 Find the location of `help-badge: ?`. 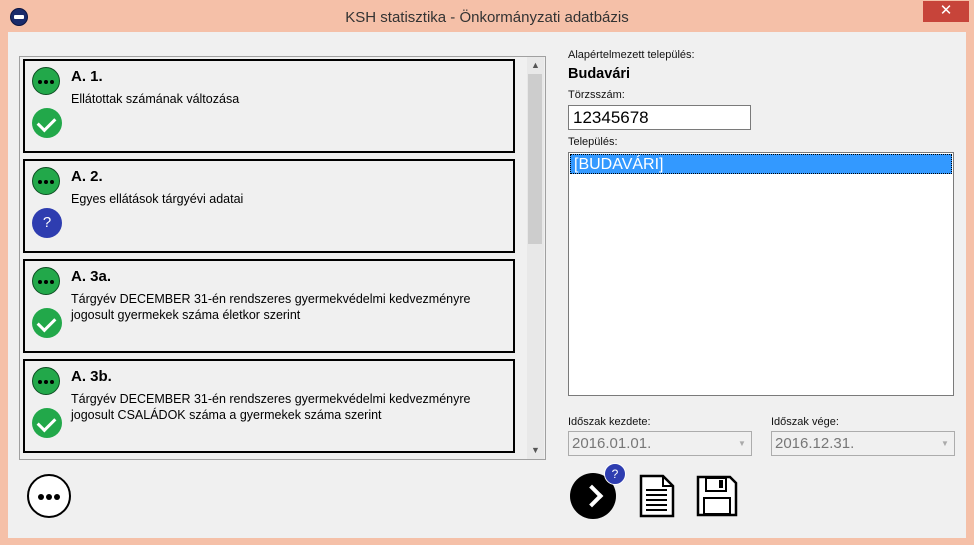

help-badge: ? is located at coordinates (615, 474).